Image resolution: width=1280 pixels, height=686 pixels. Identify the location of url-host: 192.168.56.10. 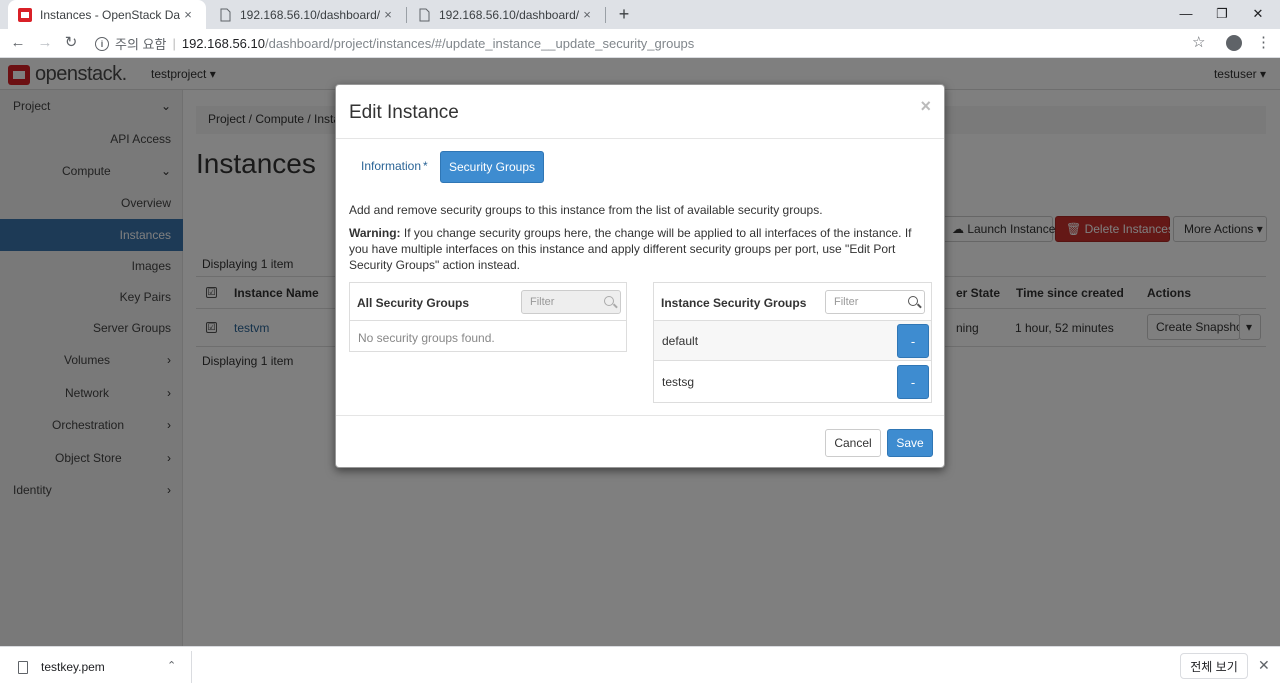
(223, 43).